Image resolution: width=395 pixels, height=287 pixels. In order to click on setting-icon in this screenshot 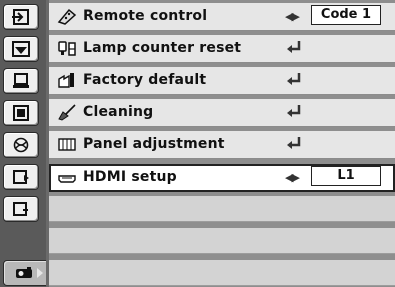, I will do `click(21, 177)`.